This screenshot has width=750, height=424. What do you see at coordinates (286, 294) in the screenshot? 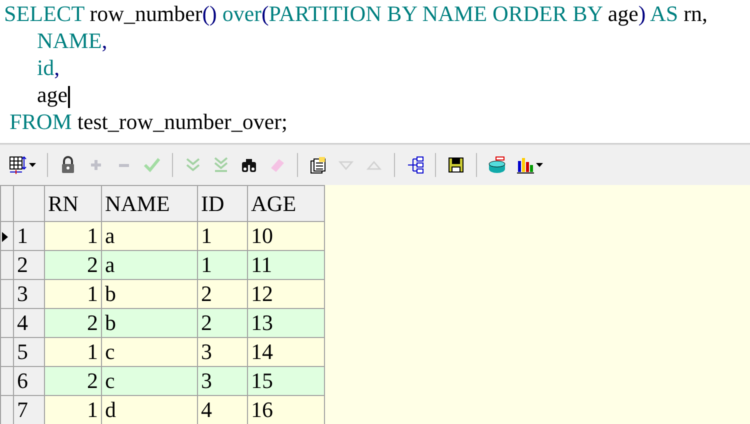
I see `table-cell: 12` at bounding box center [286, 294].